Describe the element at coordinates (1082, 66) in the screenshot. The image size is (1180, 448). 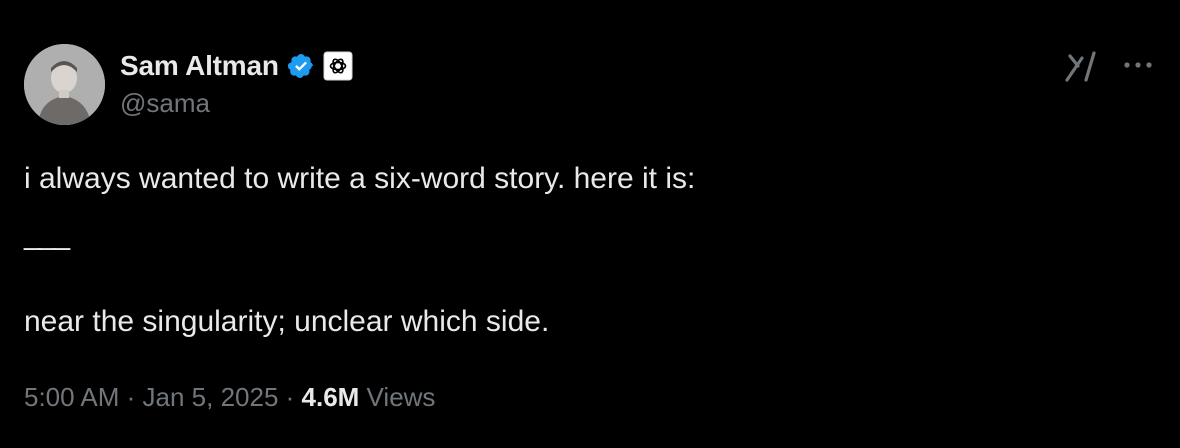
I see `grok-icon` at that location.